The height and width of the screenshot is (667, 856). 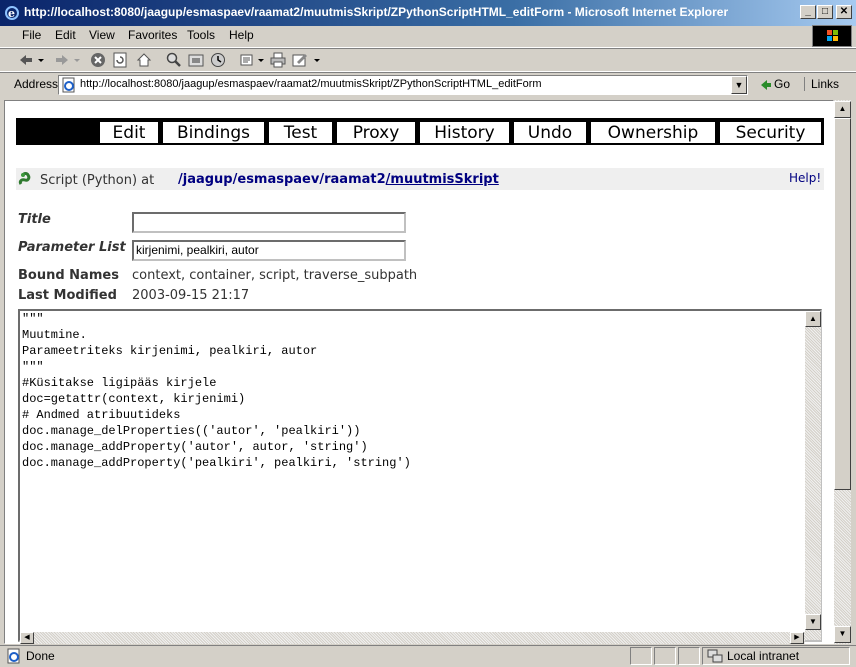 What do you see at coordinates (766, 85) in the screenshot?
I see `go-arrow-icon` at bounding box center [766, 85].